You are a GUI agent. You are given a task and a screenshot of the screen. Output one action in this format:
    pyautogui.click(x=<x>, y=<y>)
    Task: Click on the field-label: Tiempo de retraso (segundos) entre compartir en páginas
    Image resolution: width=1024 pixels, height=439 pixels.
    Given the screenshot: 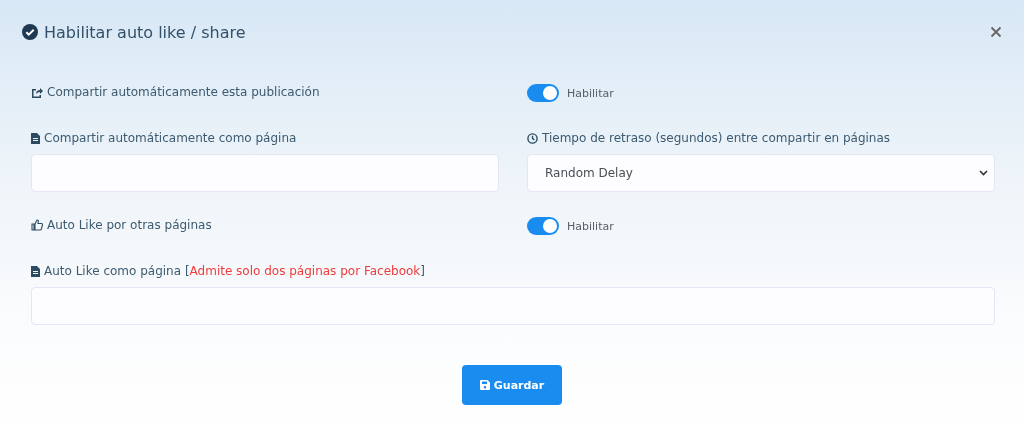 What is the action you would take?
    pyautogui.click(x=716, y=138)
    